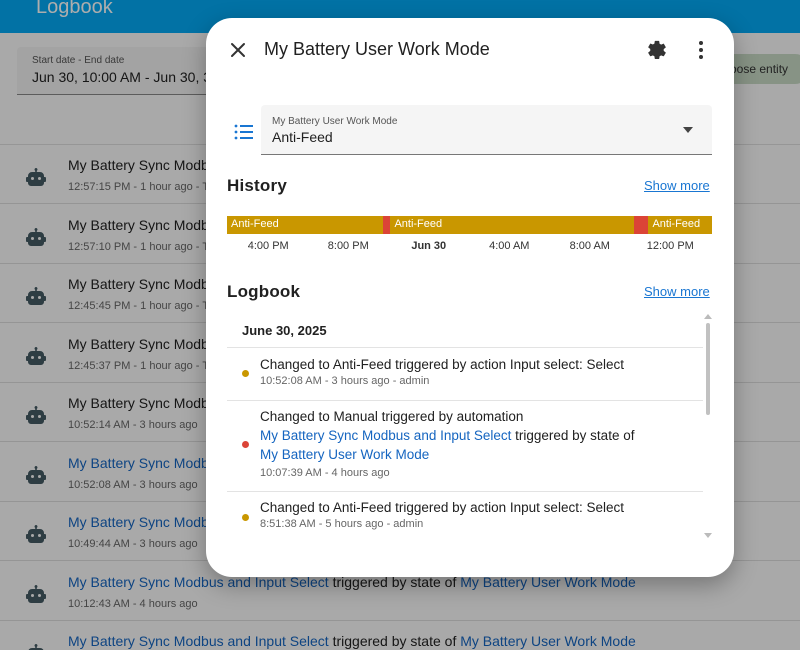  Describe the element at coordinates (708, 369) in the screenshot. I see `scrollbar-thumb` at that location.